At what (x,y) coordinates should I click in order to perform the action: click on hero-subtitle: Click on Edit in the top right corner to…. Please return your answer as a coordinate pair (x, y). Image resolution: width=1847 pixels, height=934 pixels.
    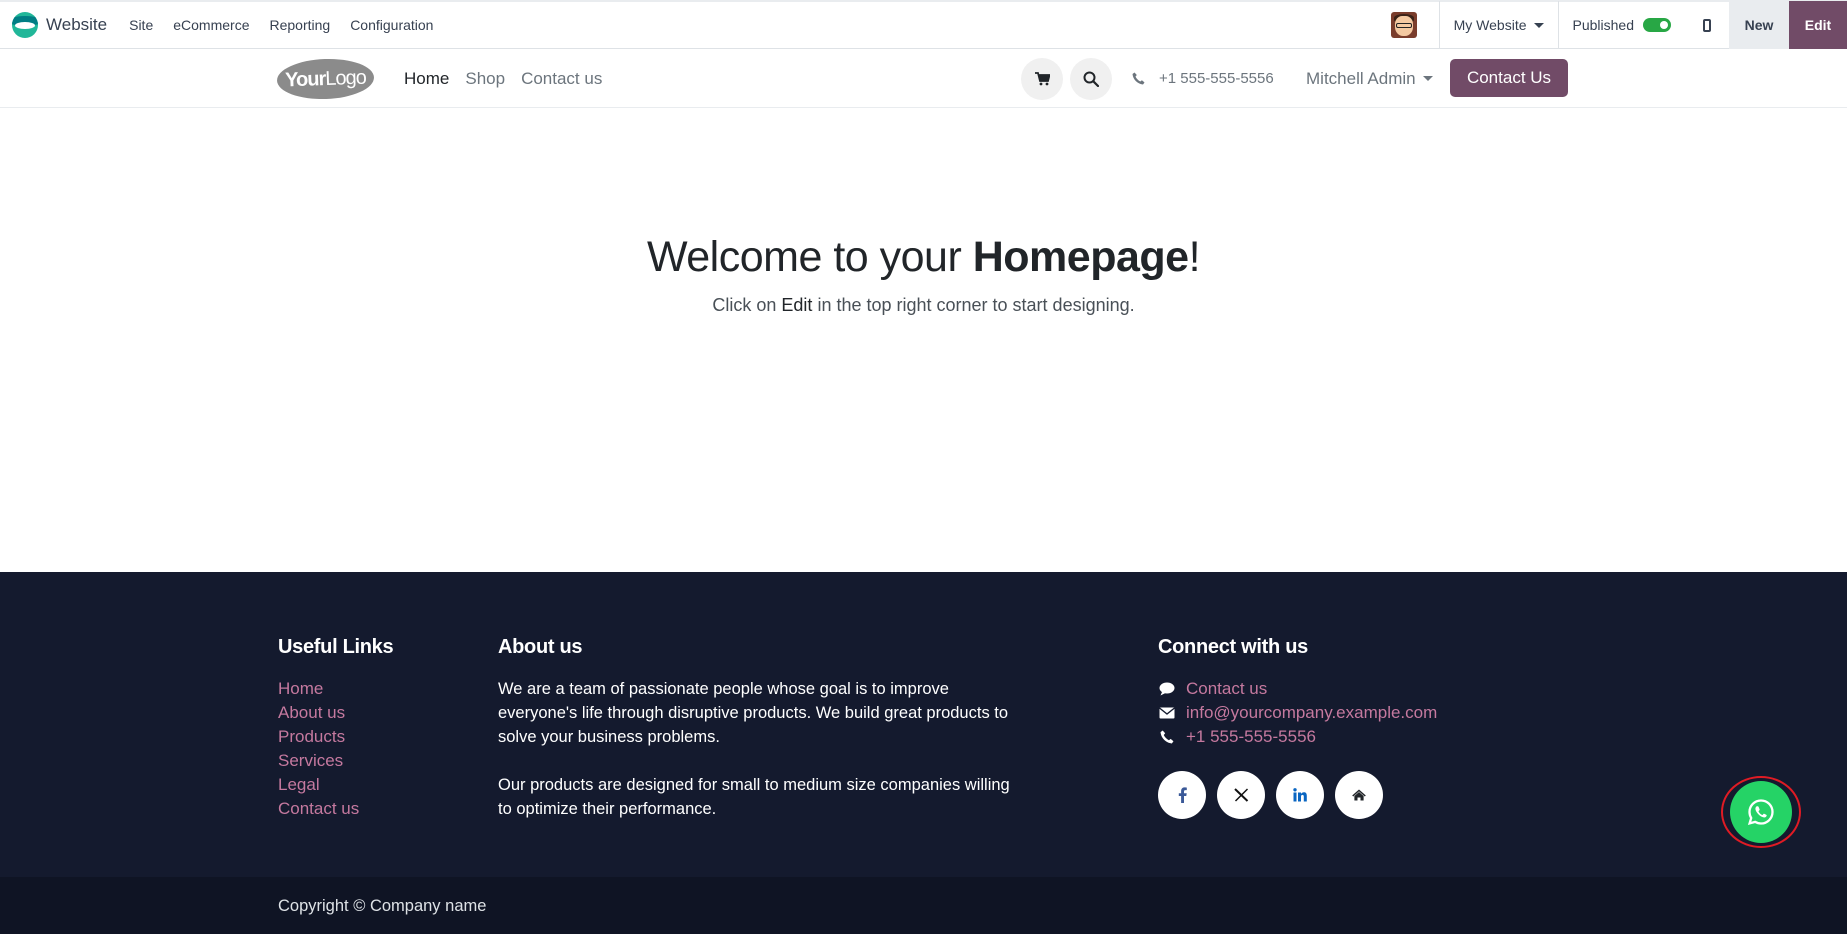
    Looking at the image, I should click on (923, 305).